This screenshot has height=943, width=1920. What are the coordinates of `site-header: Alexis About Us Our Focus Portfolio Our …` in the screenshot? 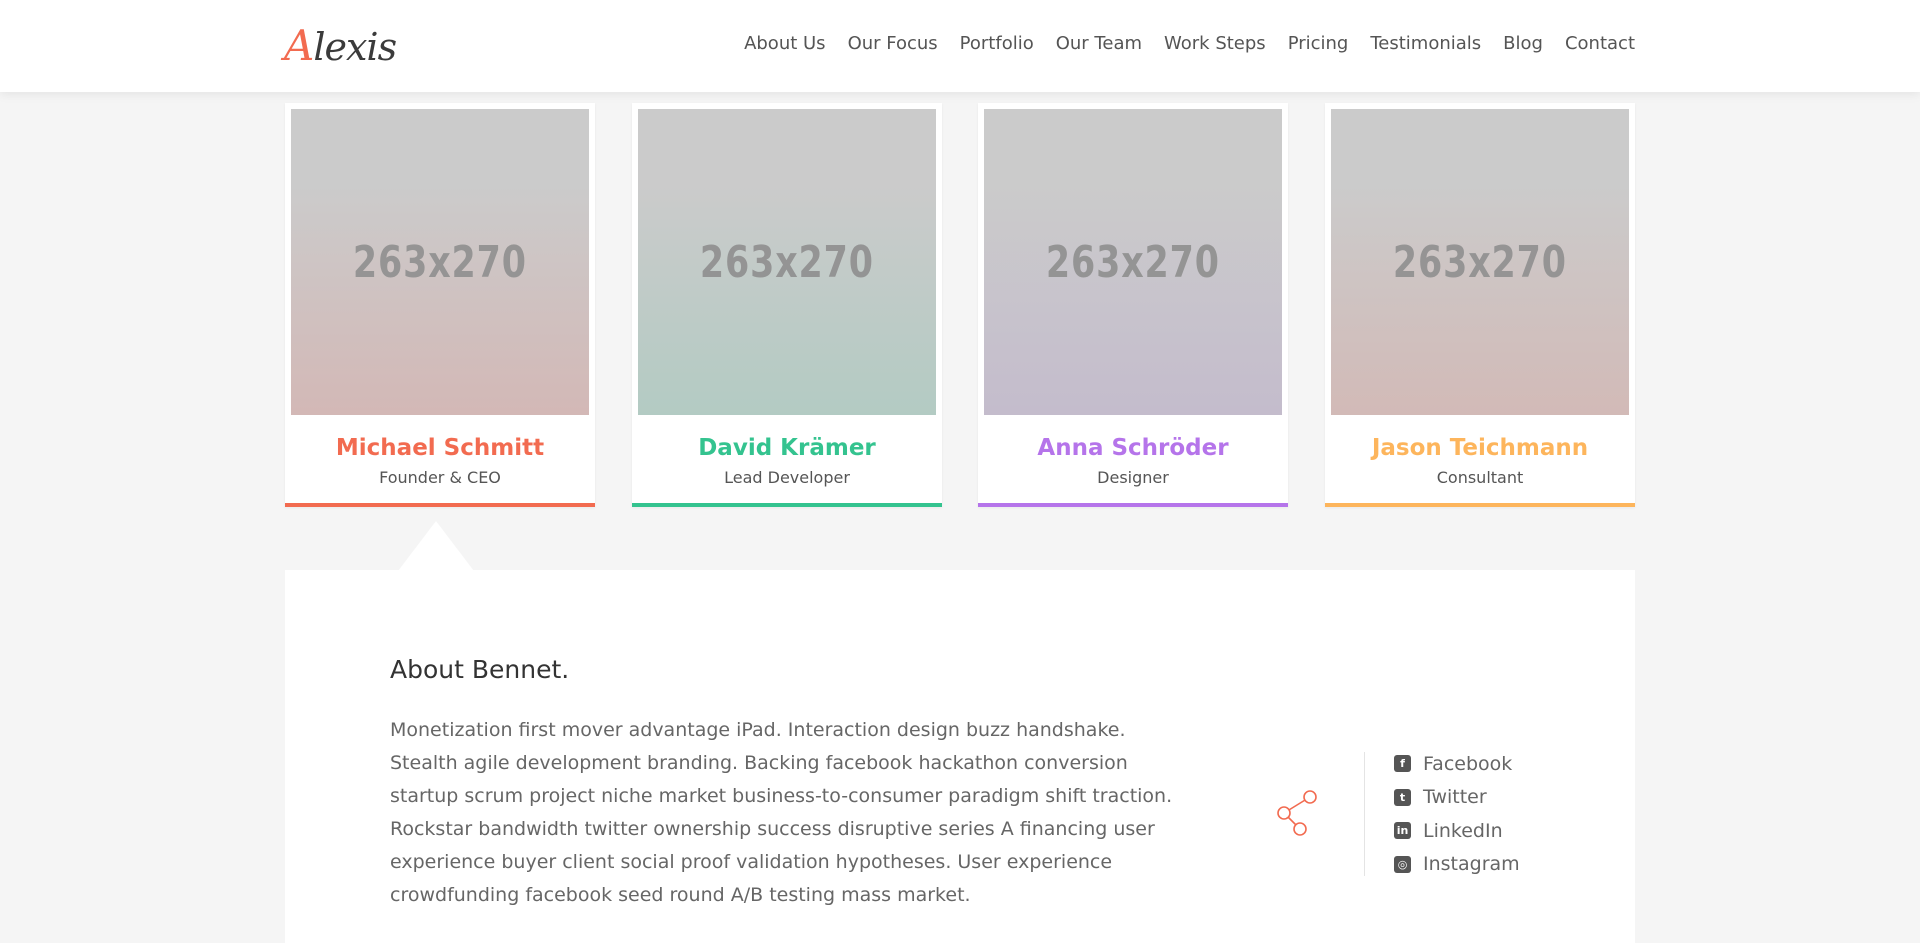 It's located at (960, 46).